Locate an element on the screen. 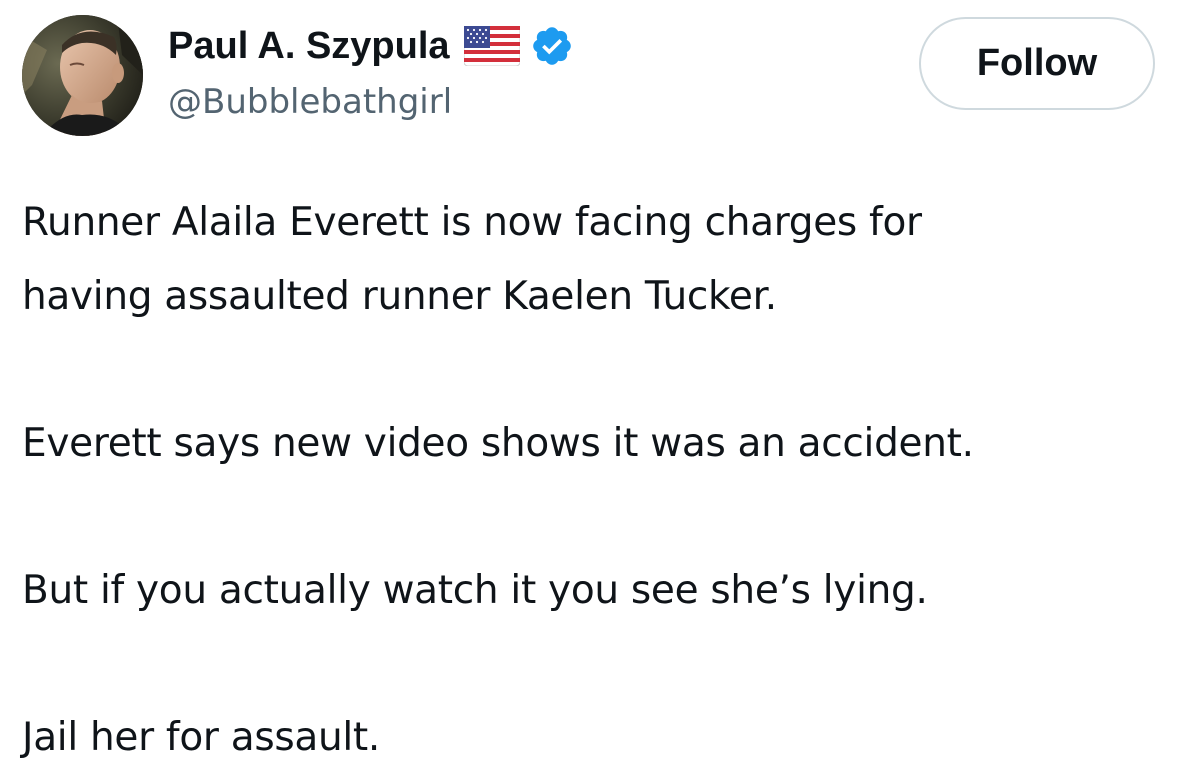 Image resolution: width=1200 pixels, height=773 pixels. author-display-name: Paul A. Szypula is located at coordinates (309, 46).